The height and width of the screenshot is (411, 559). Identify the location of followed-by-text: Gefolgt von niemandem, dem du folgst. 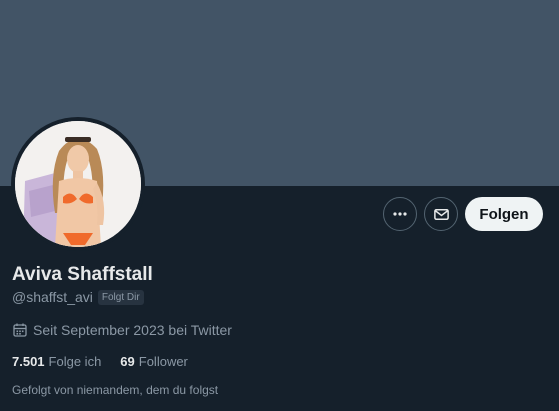
(115, 390).